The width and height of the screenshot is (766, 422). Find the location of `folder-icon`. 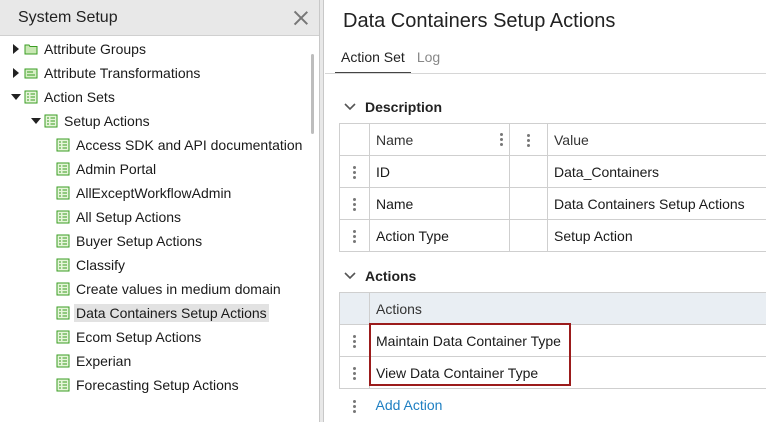

folder-icon is located at coordinates (31, 49).